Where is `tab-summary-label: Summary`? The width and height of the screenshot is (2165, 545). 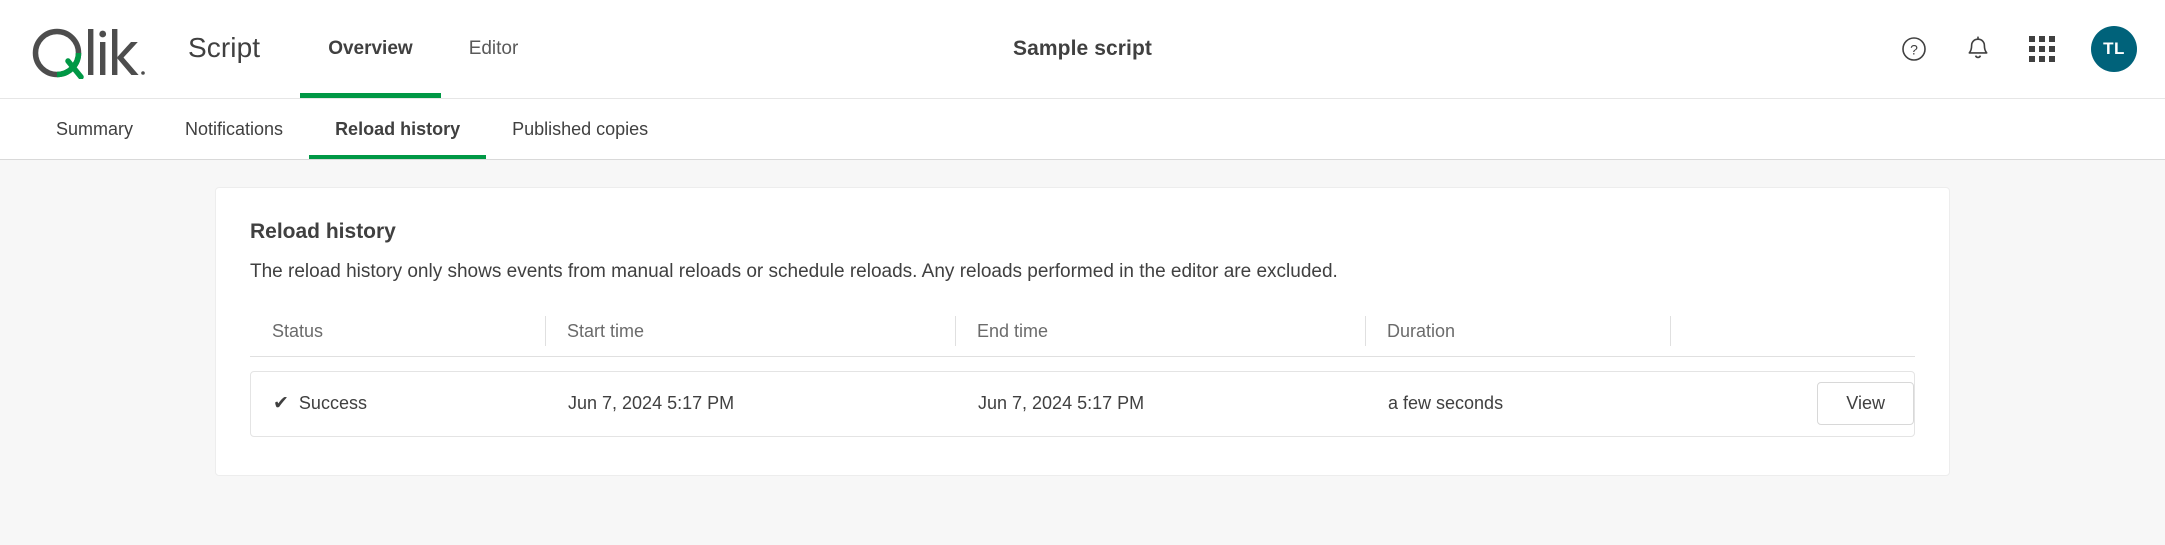
tab-summary-label: Summary is located at coordinates (95, 128).